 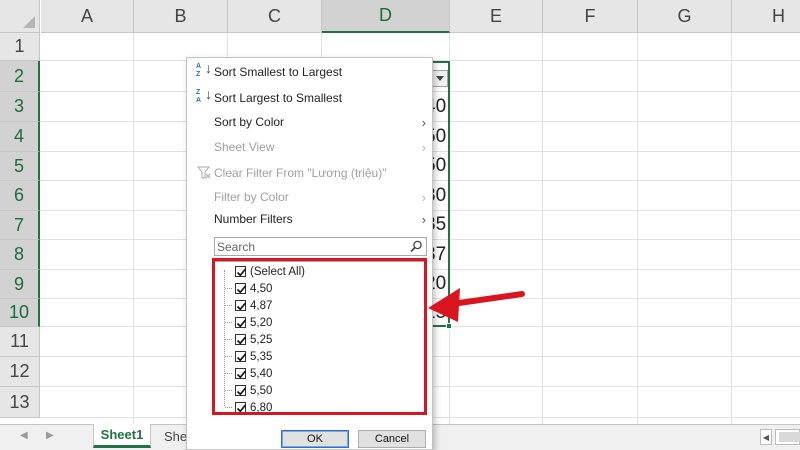 What do you see at coordinates (20, 166) in the screenshot?
I see `row-header-5: 5` at bounding box center [20, 166].